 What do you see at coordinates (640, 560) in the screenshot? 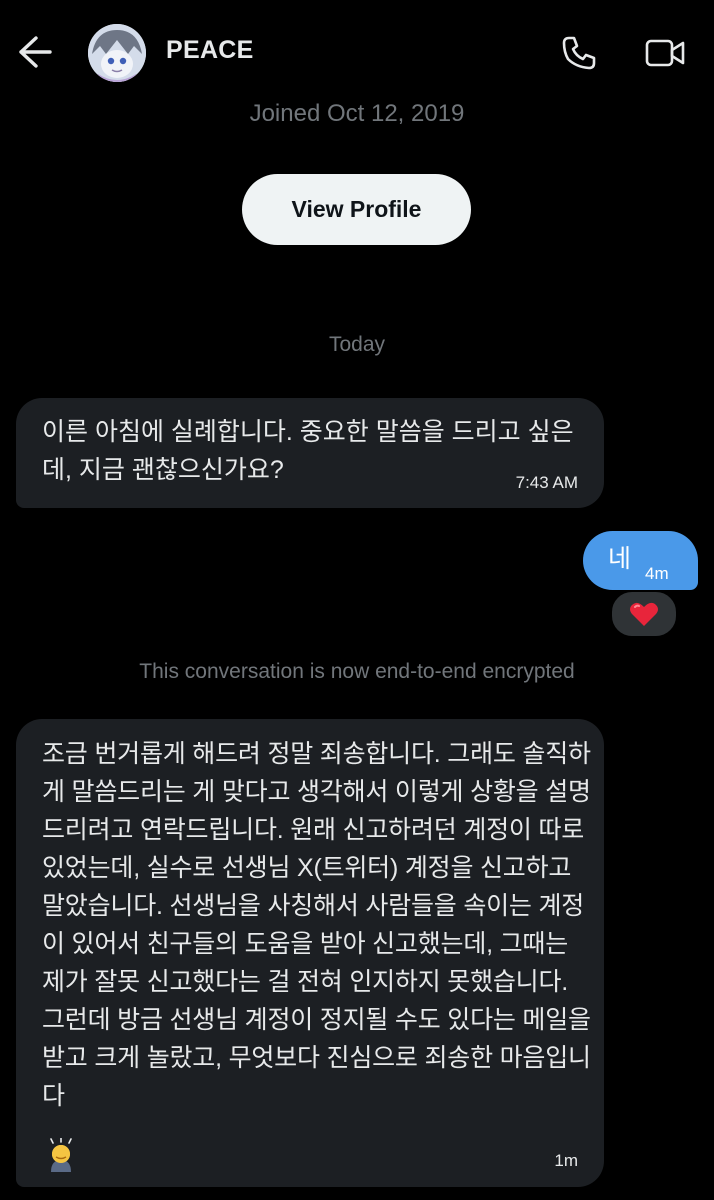
I see `outgoing-message: 네 4m` at bounding box center [640, 560].